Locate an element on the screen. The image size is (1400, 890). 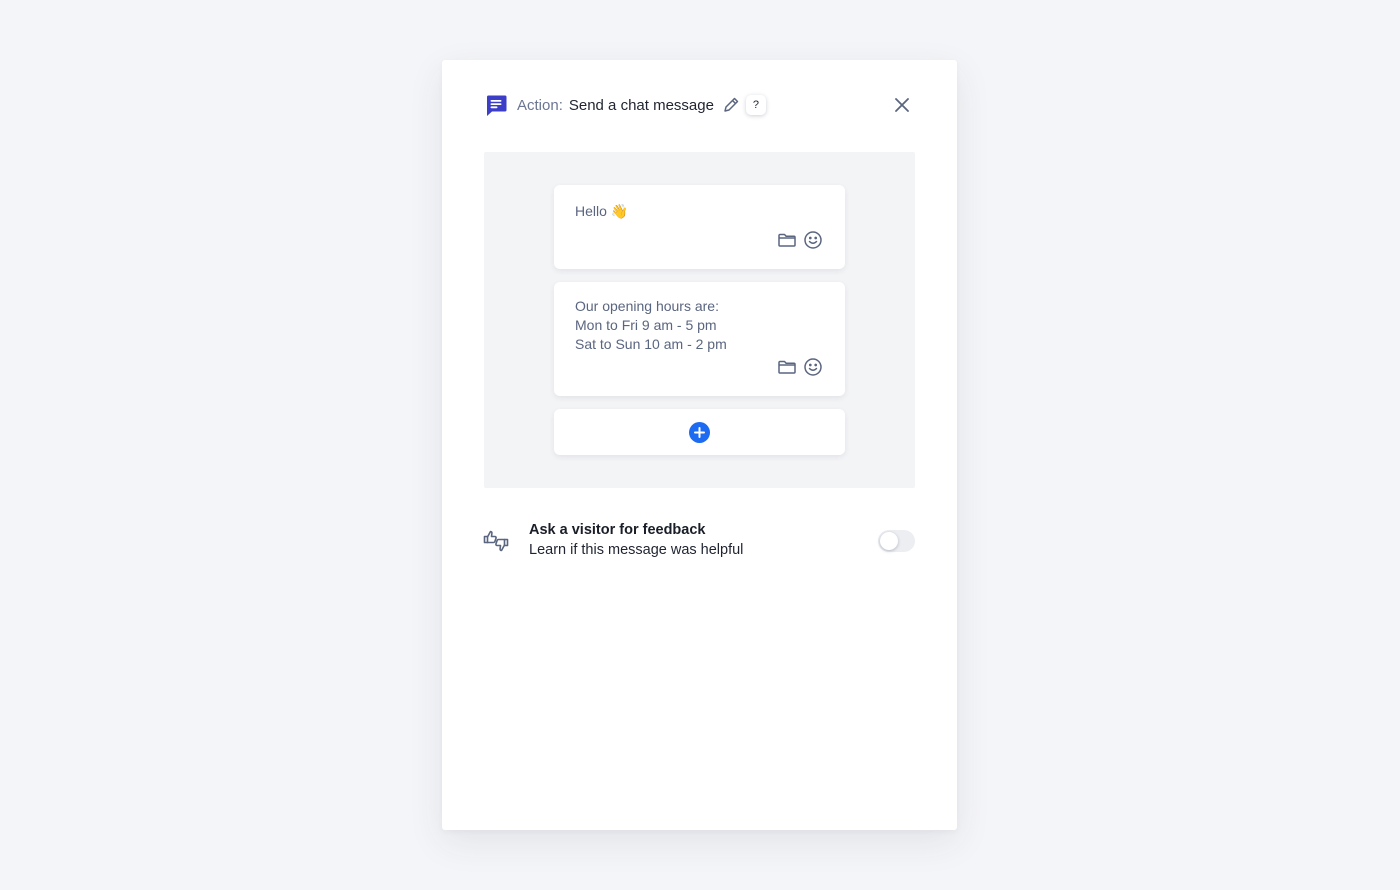
feedback-title: Ask a visitor for feedback is located at coordinates (617, 530).